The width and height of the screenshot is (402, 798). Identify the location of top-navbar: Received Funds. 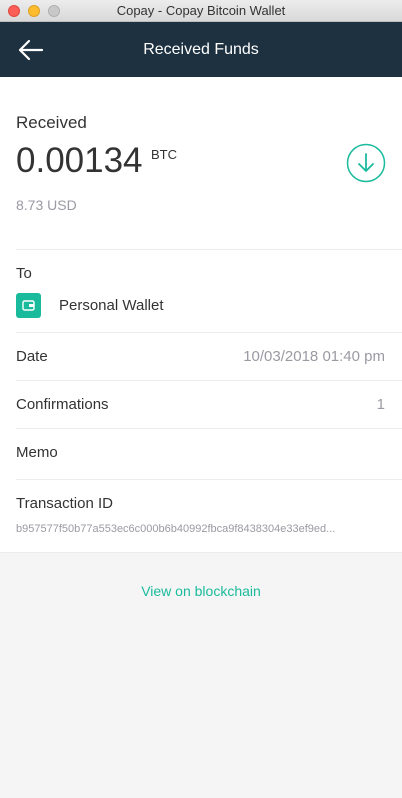
(201, 49).